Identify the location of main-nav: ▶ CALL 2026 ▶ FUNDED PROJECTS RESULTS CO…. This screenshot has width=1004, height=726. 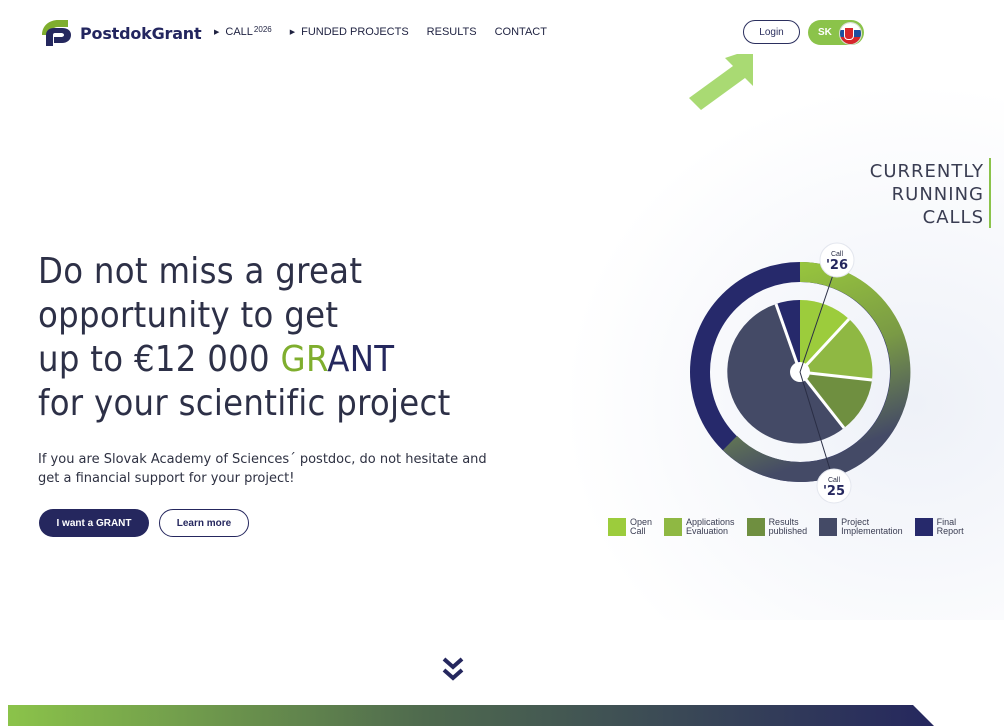
(389, 31).